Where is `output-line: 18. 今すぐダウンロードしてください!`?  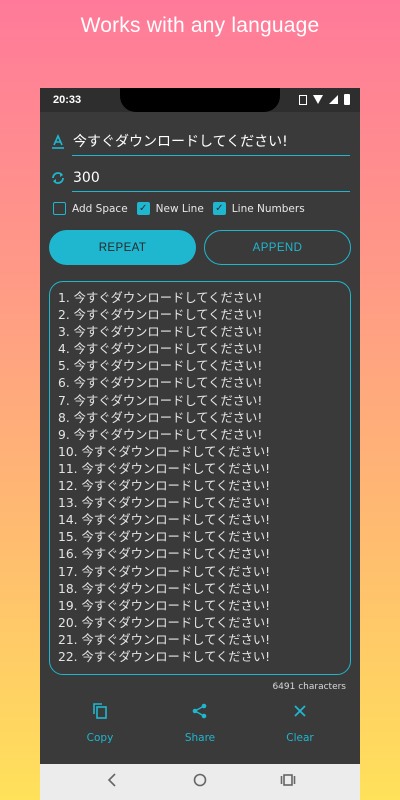 output-line: 18. 今すぐダウンロードしてください! is located at coordinates (164, 588).